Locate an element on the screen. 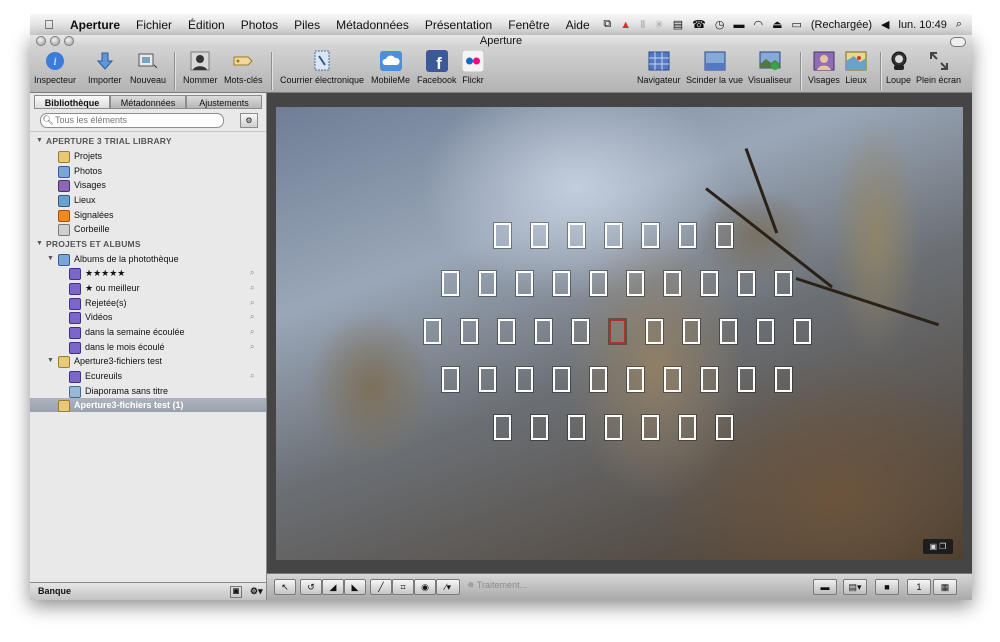 Image resolution: width=1000 pixels, height=642 pixels. toolbar-toggle-button is located at coordinates (958, 42).